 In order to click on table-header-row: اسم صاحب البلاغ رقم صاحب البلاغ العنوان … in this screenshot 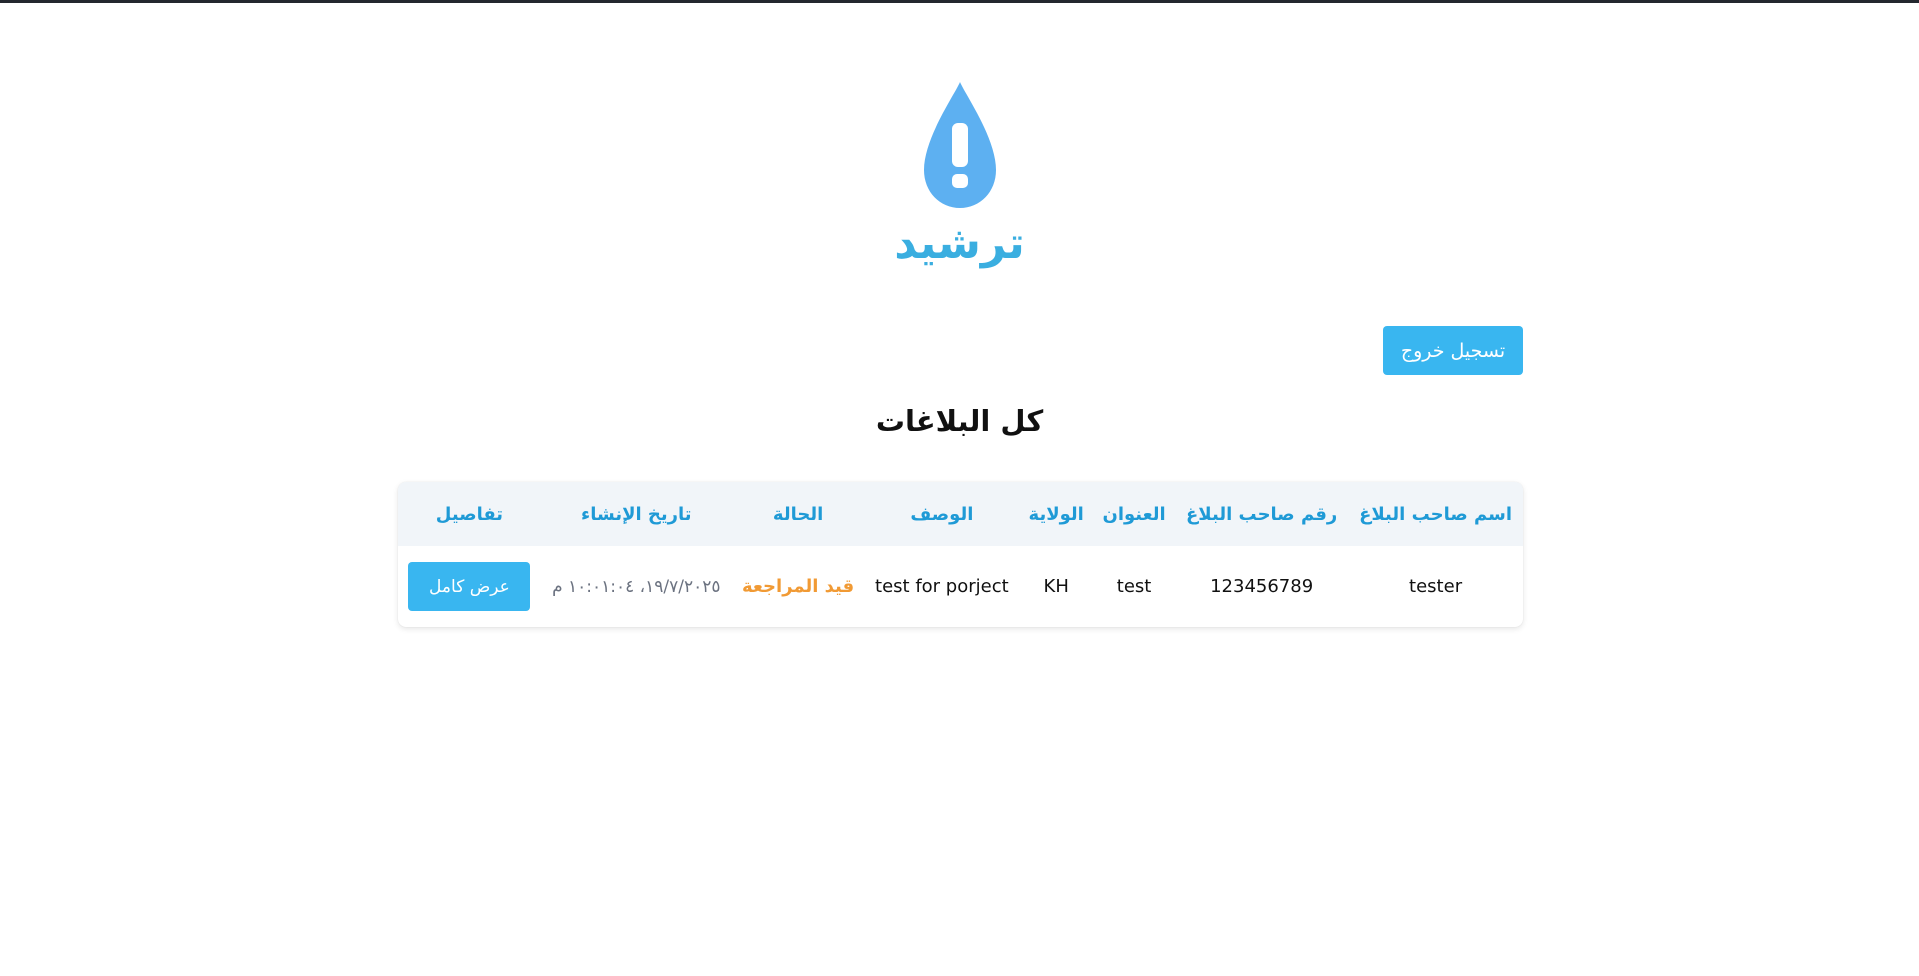, I will do `click(960, 514)`.